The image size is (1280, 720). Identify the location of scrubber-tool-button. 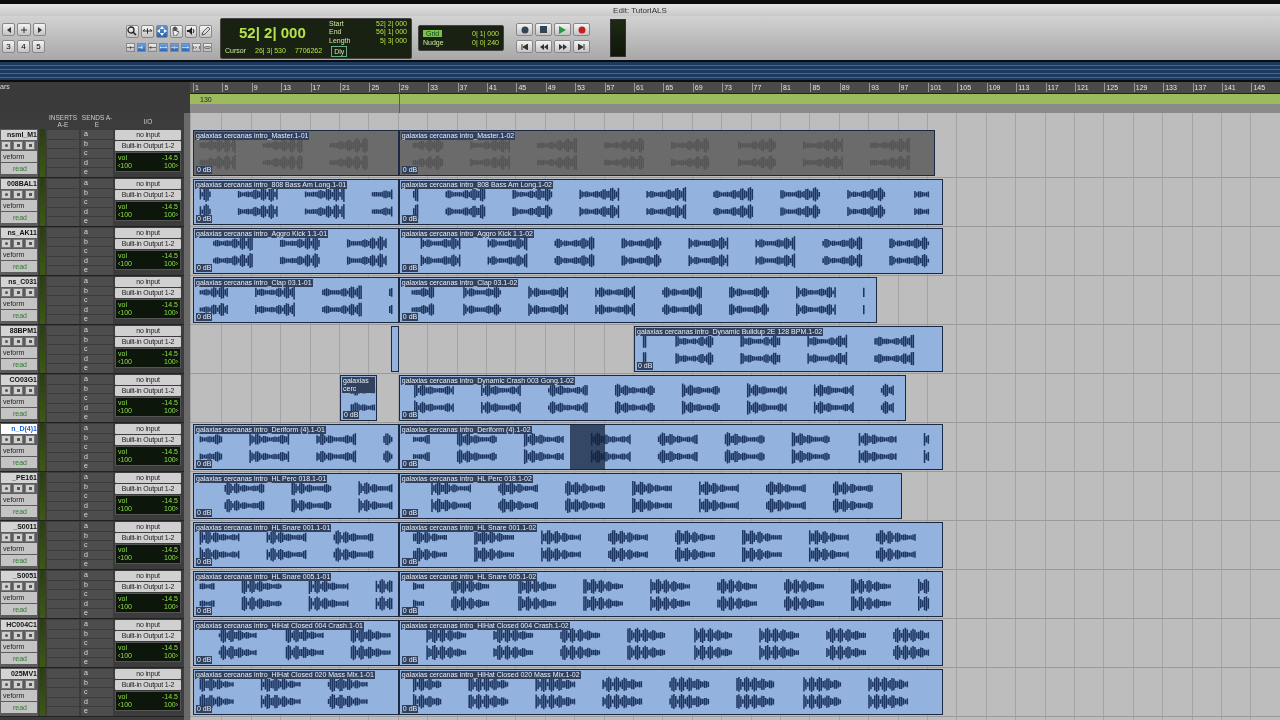
(191, 31).